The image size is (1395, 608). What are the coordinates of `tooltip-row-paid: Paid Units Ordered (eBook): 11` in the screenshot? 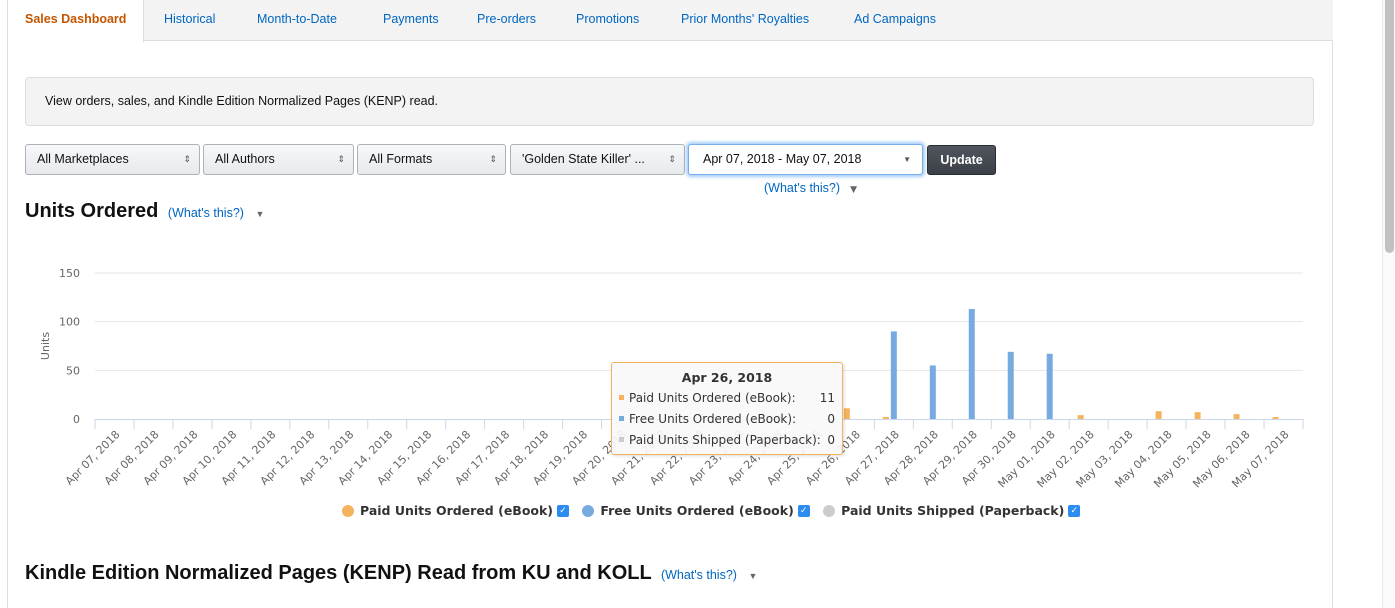 It's located at (727, 400).